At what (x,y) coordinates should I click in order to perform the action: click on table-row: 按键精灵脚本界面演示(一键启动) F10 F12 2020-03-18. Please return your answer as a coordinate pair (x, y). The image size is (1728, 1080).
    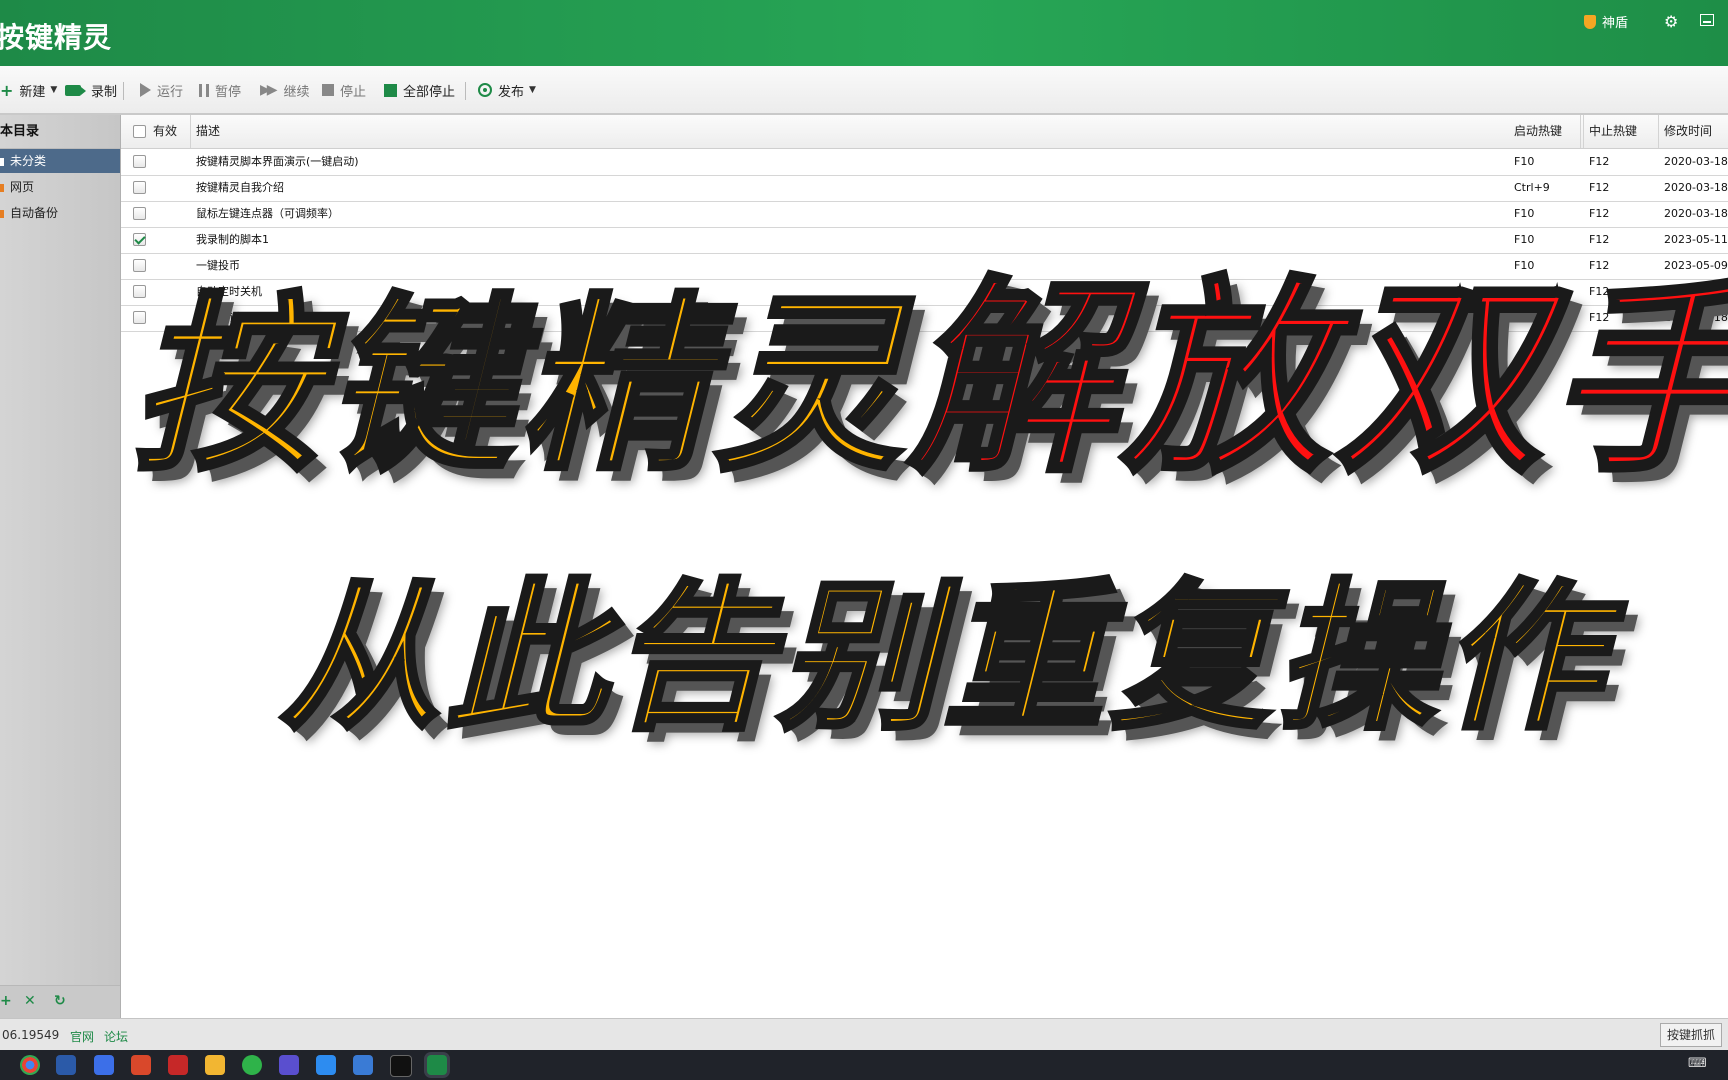
    Looking at the image, I should click on (924, 162).